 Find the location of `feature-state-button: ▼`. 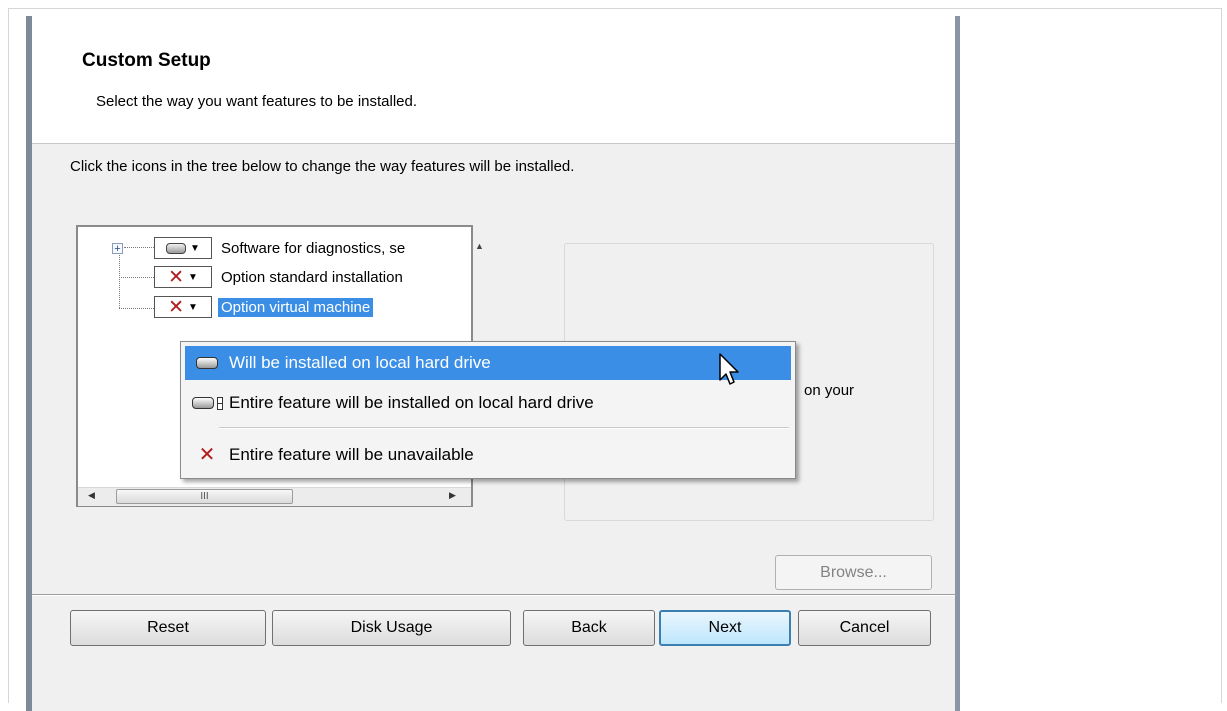

feature-state-button: ▼ is located at coordinates (183, 248).